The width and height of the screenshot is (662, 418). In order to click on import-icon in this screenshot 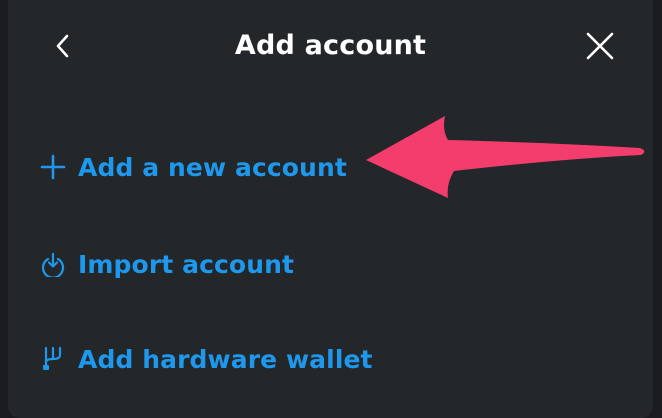, I will do `click(53, 264)`.